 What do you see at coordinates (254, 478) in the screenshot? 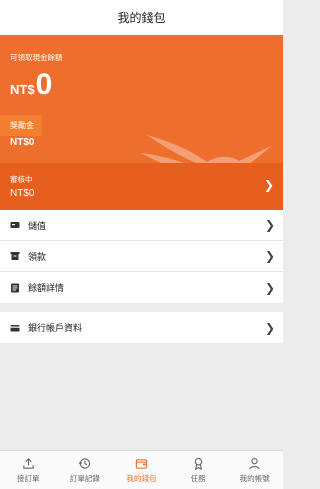
I see `tab-label: 我的帳號` at bounding box center [254, 478].